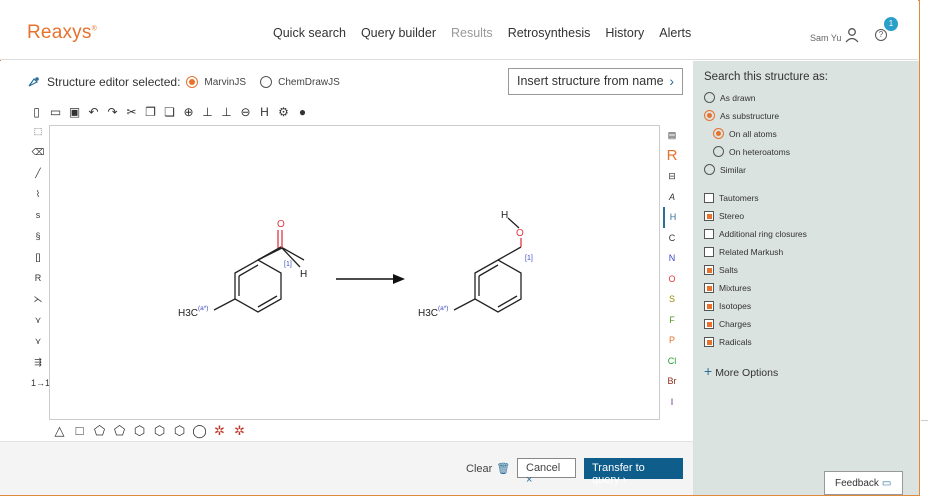 The width and height of the screenshot is (928, 496). What do you see at coordinates (309, 82) in the screenshot?
I see `chemdrawjs-label: ChemDrawJS` at bounding box center [309, 82].